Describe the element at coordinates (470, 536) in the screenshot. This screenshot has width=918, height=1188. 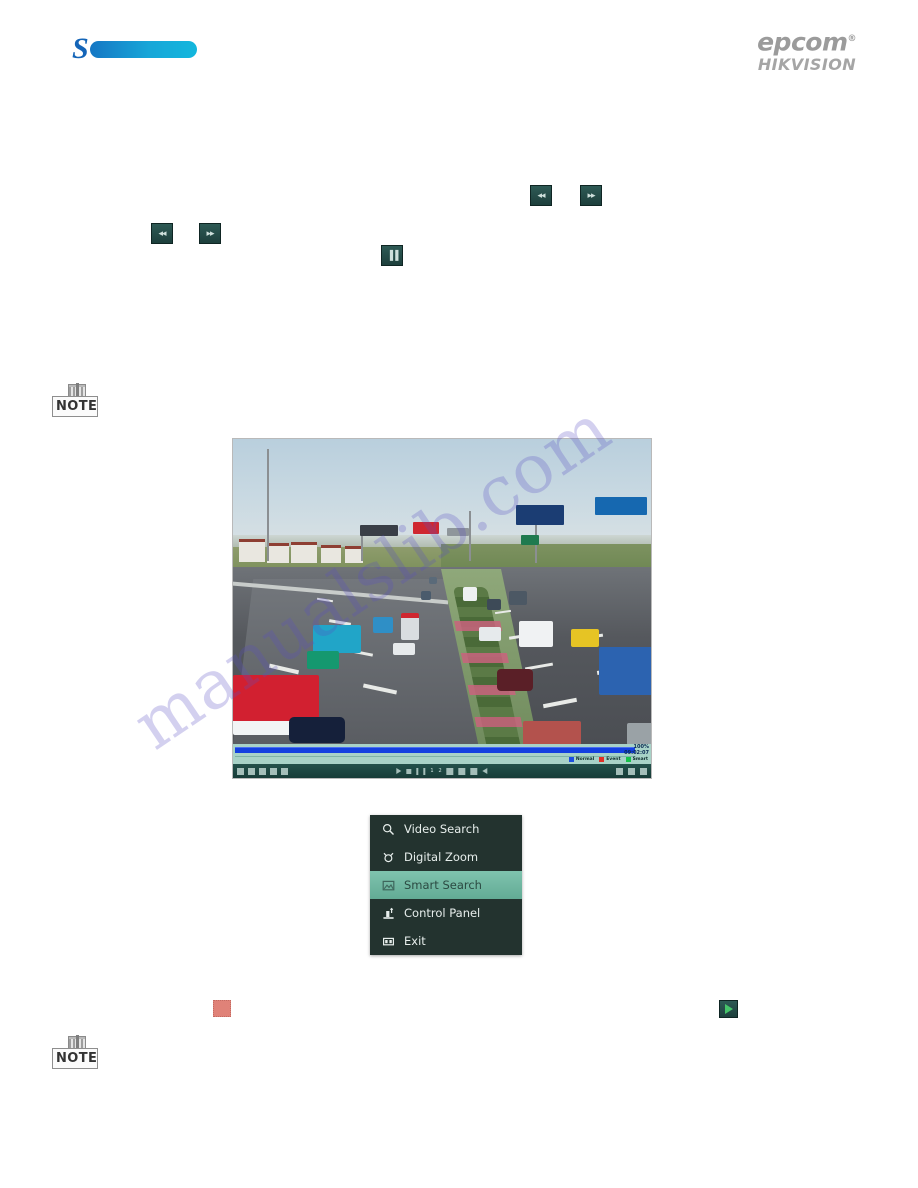
I see `light-pole` at that location.